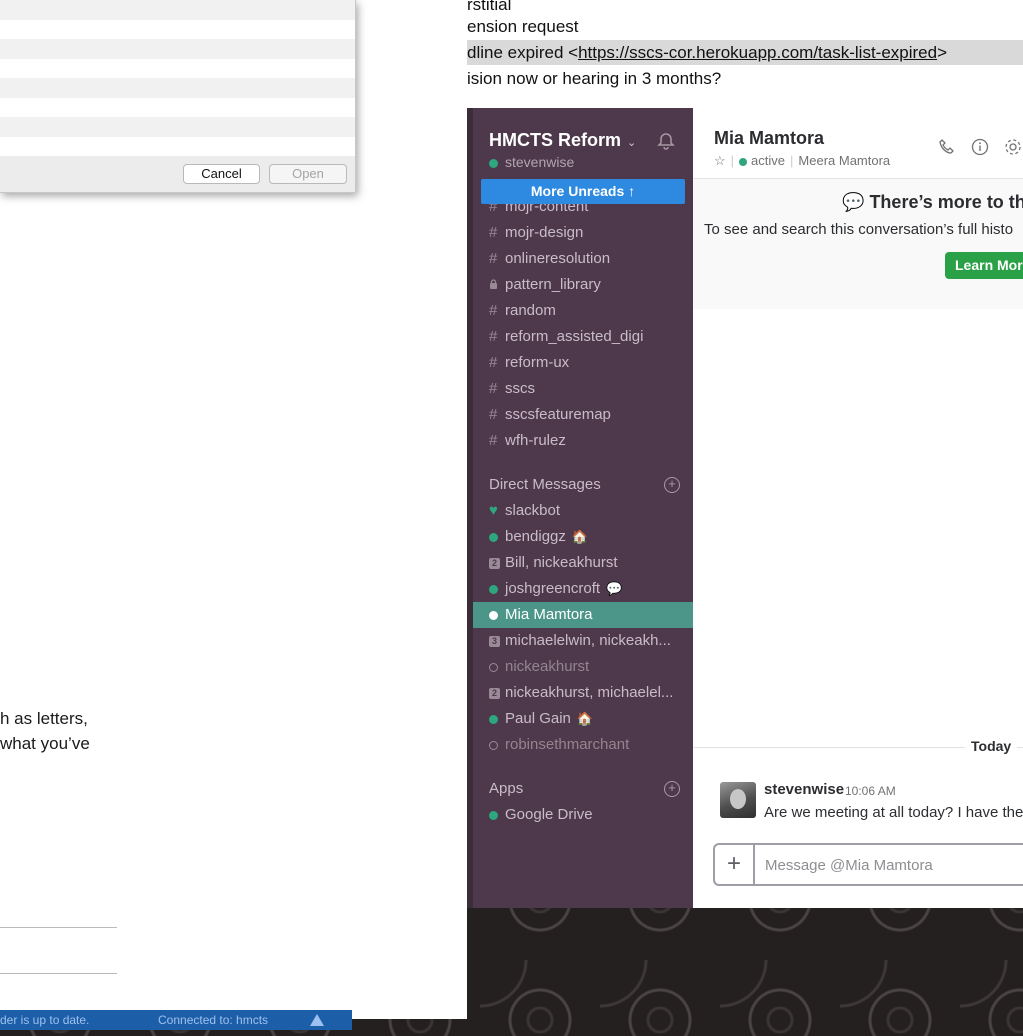 This screenshot has height=1036, width=1023. I want to click on sidebar-item-pattern-library: pattern_library, so click(583, 285).